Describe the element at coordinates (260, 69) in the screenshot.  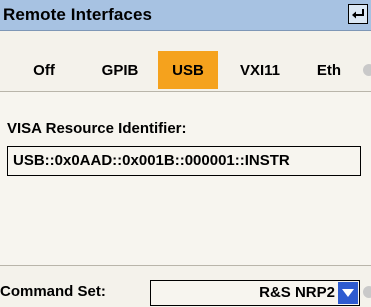
I see `tab-vxi11: VXI11` at that location.